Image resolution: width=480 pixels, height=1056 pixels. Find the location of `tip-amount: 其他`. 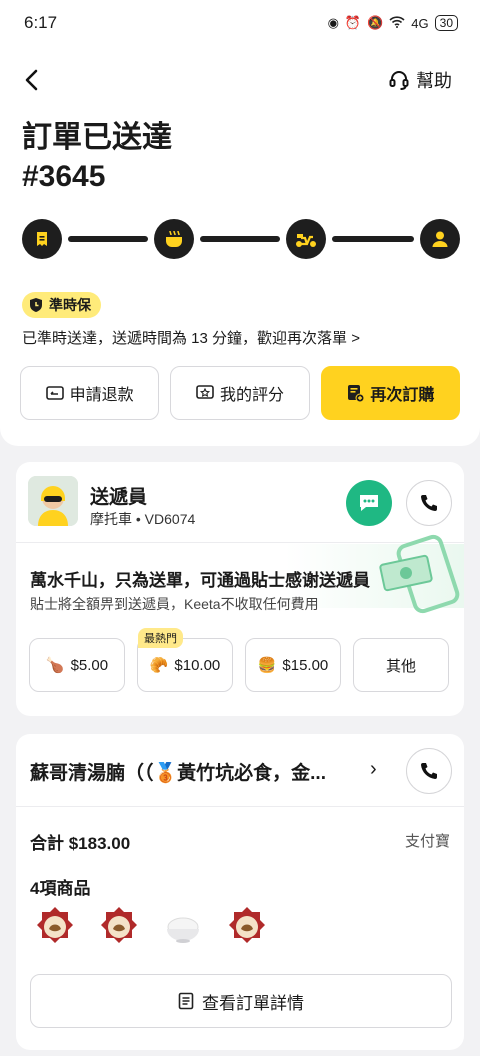

tip-amount: 其他 is located at coordinates (400, 666).